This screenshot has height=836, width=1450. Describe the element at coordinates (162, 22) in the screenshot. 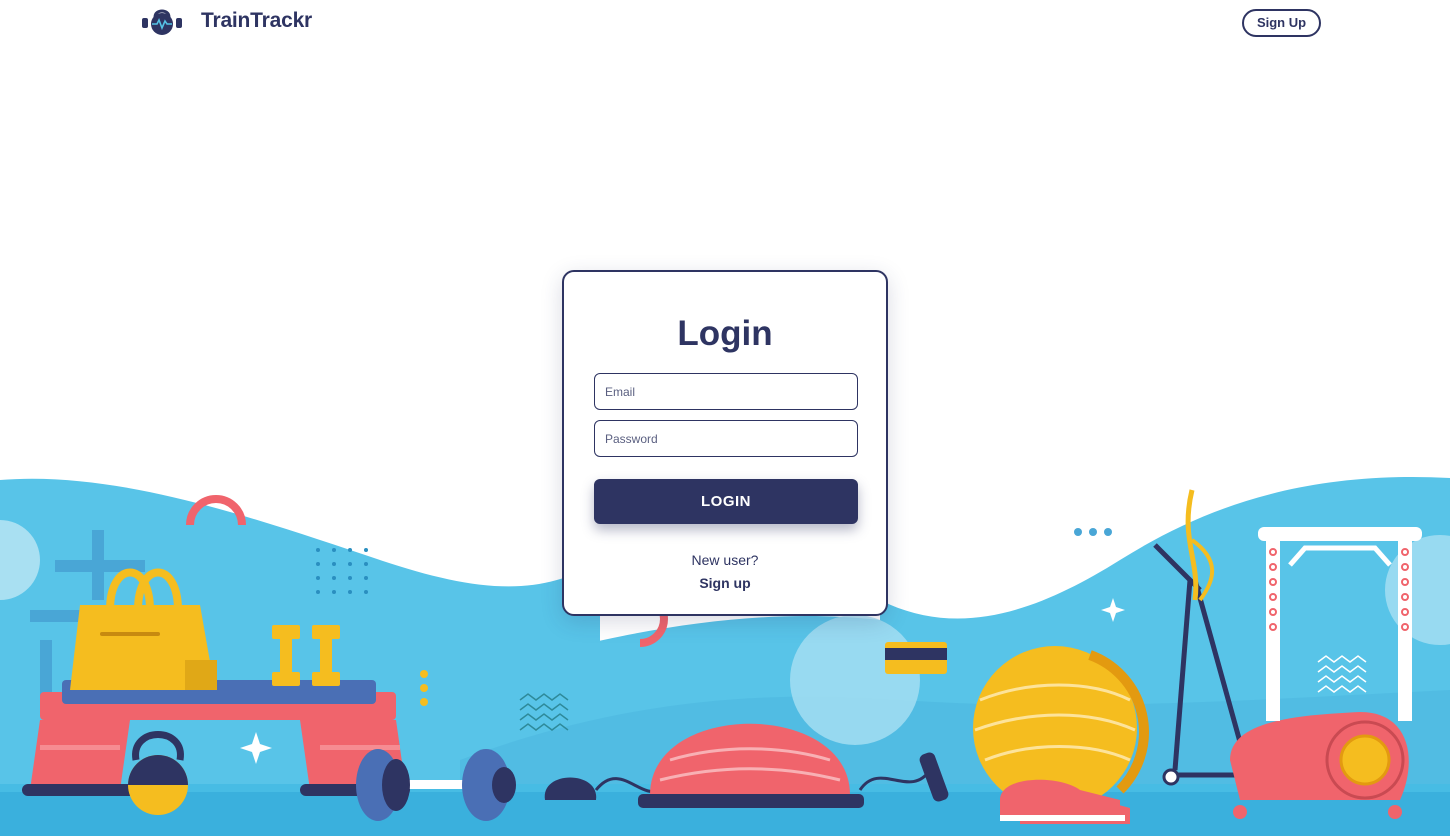

I see `kettlebell-heartbeat-icon` at that location.